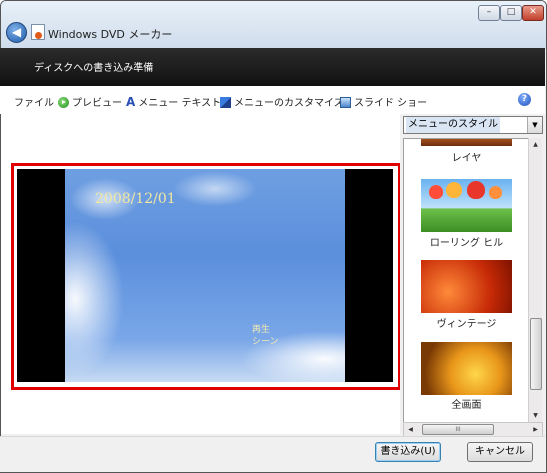  Describe the element at coordinates (391, 103) in the screenshot. I see `slideshow-label: スライド ショー` at that location.